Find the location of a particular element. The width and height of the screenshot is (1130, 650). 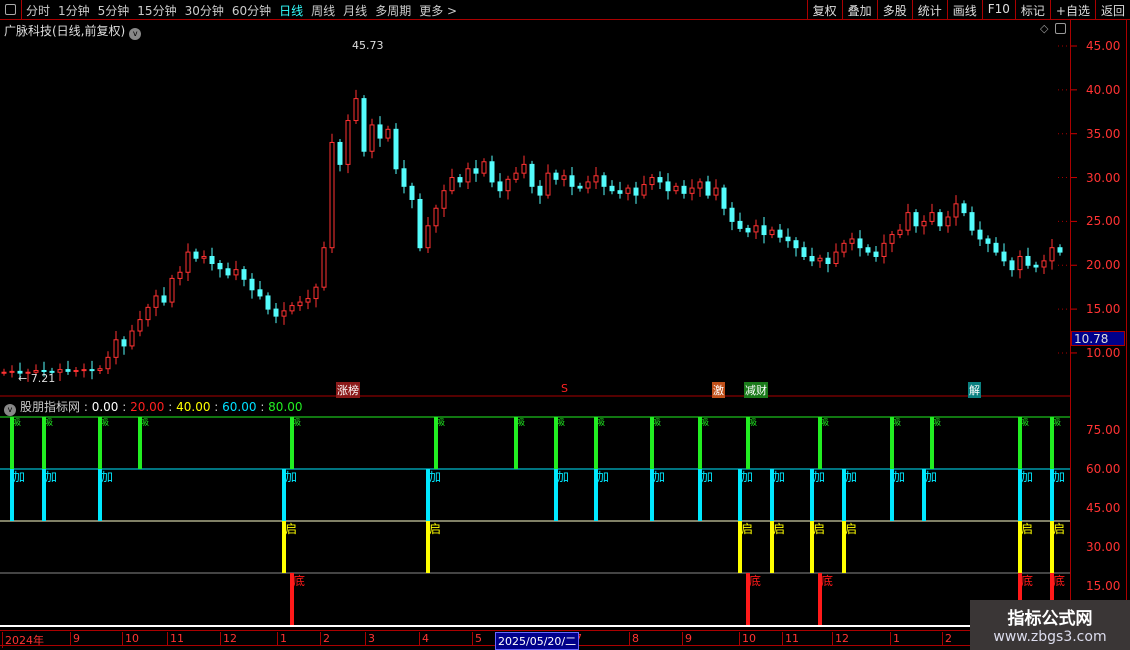

max-price-label: 45.73 is located at coordinates (368, 45).